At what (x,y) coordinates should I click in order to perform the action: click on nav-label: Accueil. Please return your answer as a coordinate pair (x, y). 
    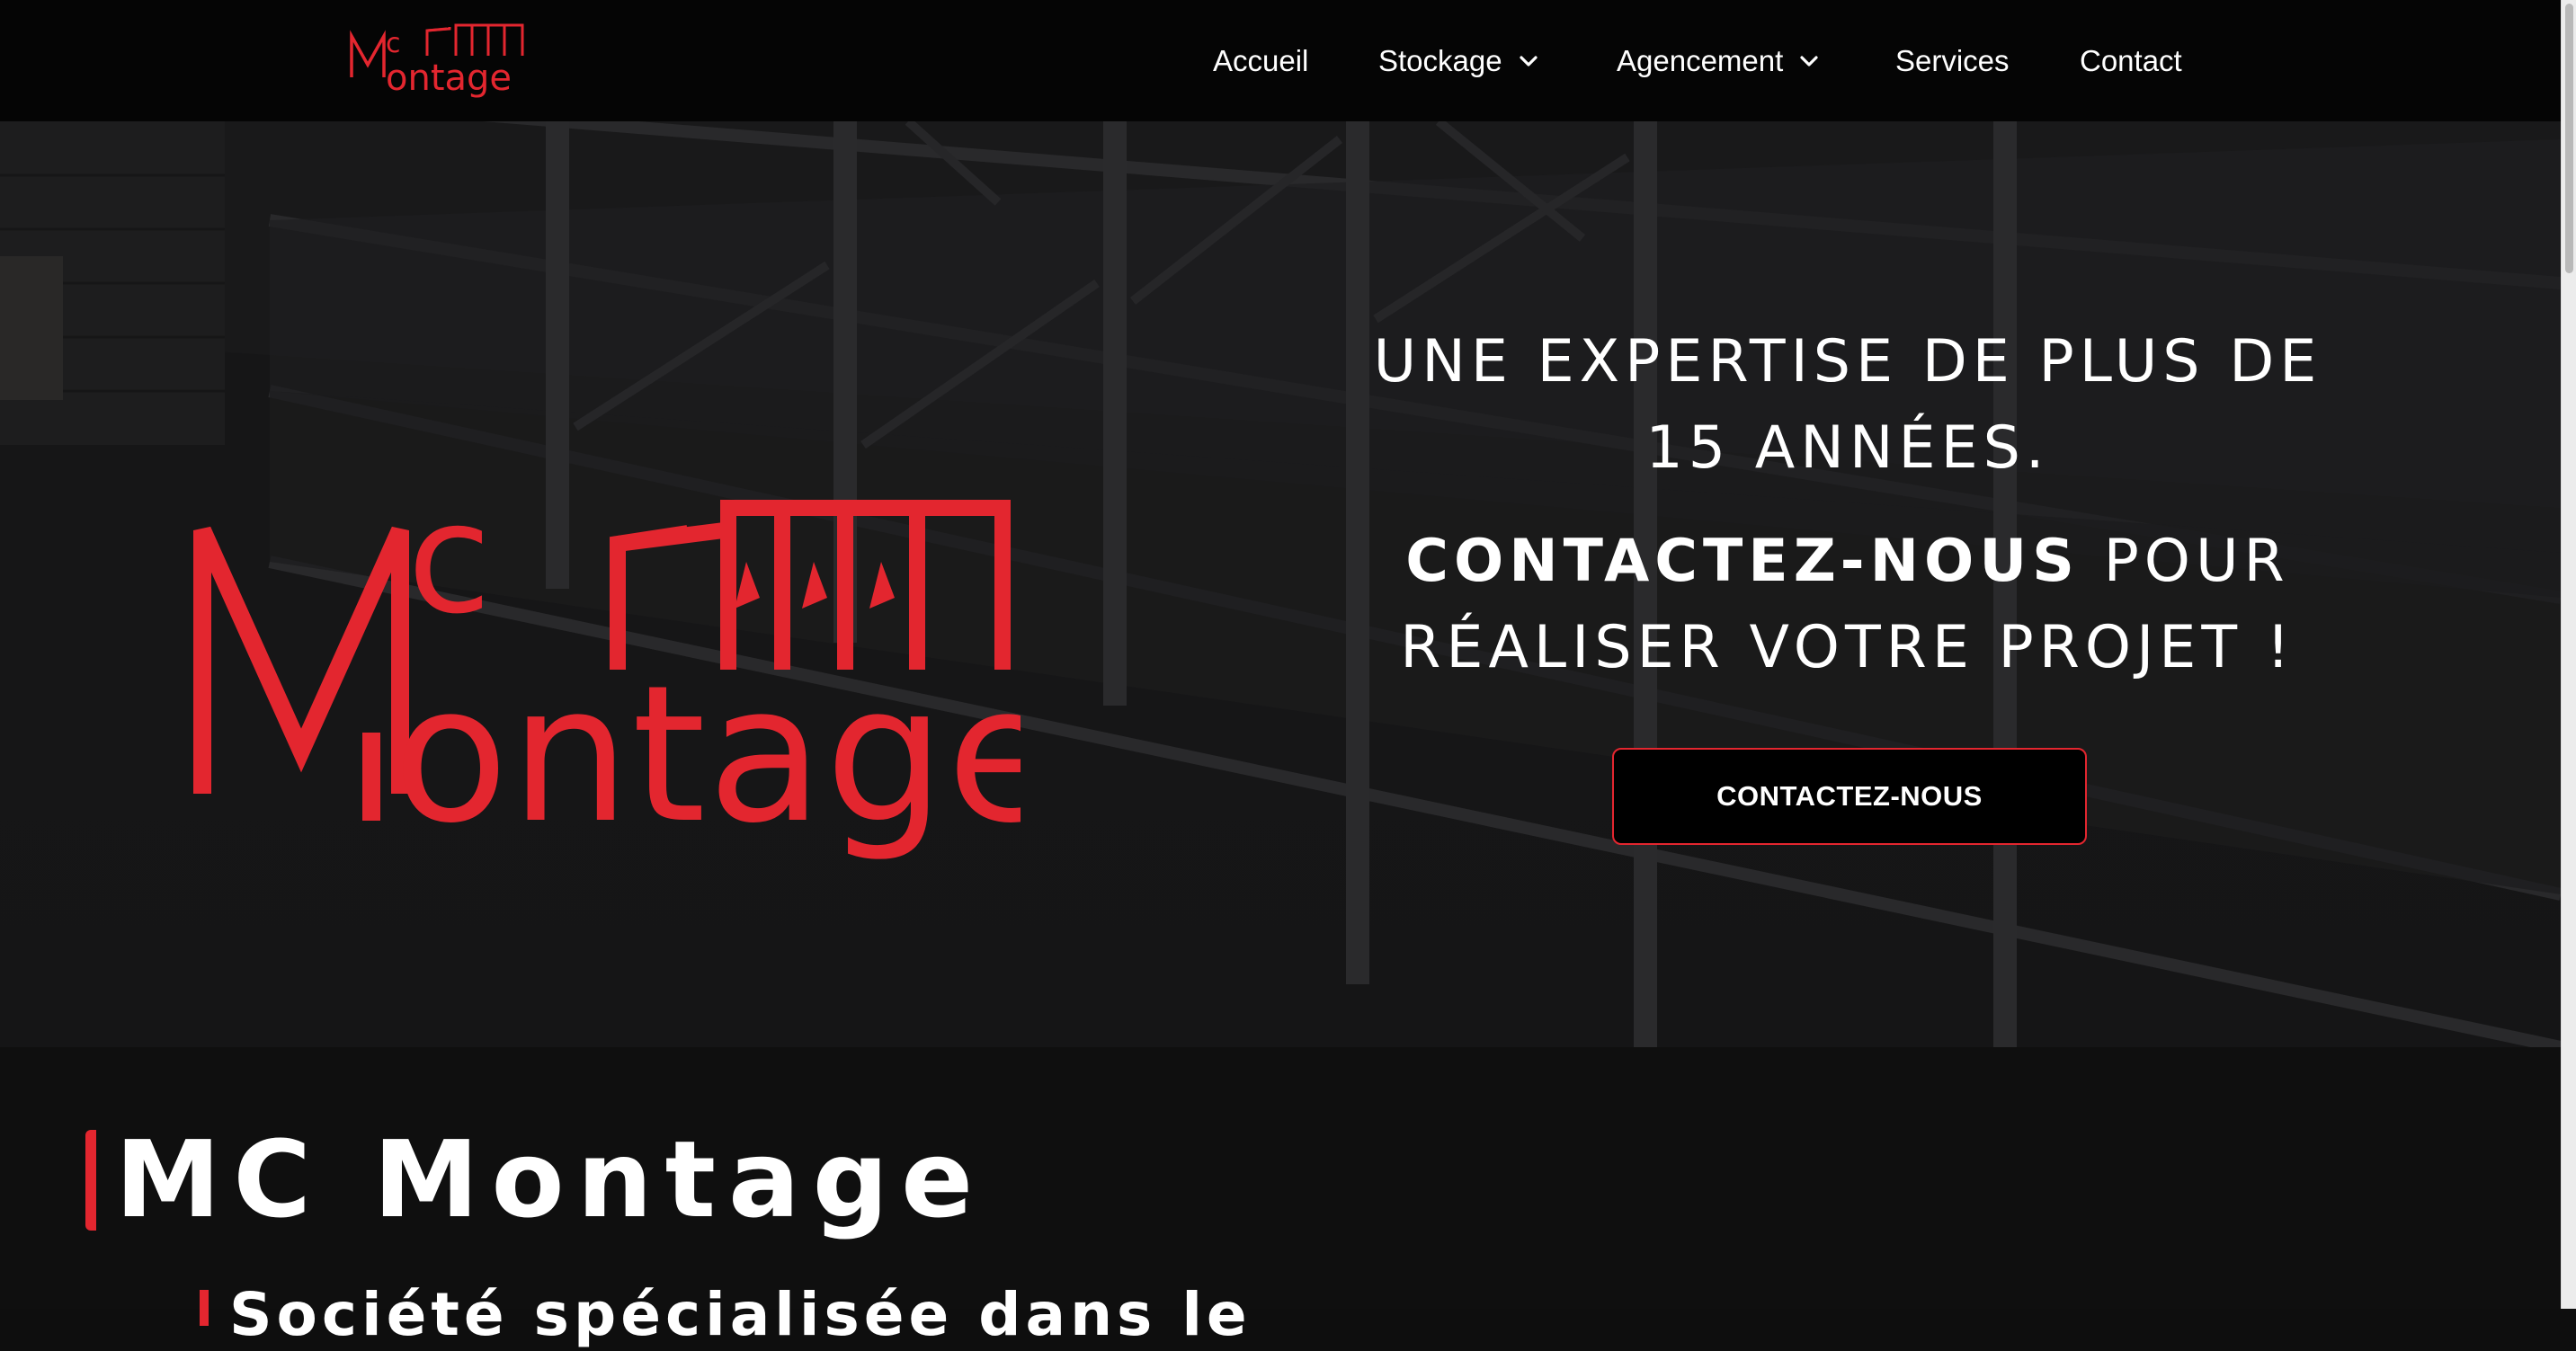
    Looking at the image, I should click on (1261, 60).